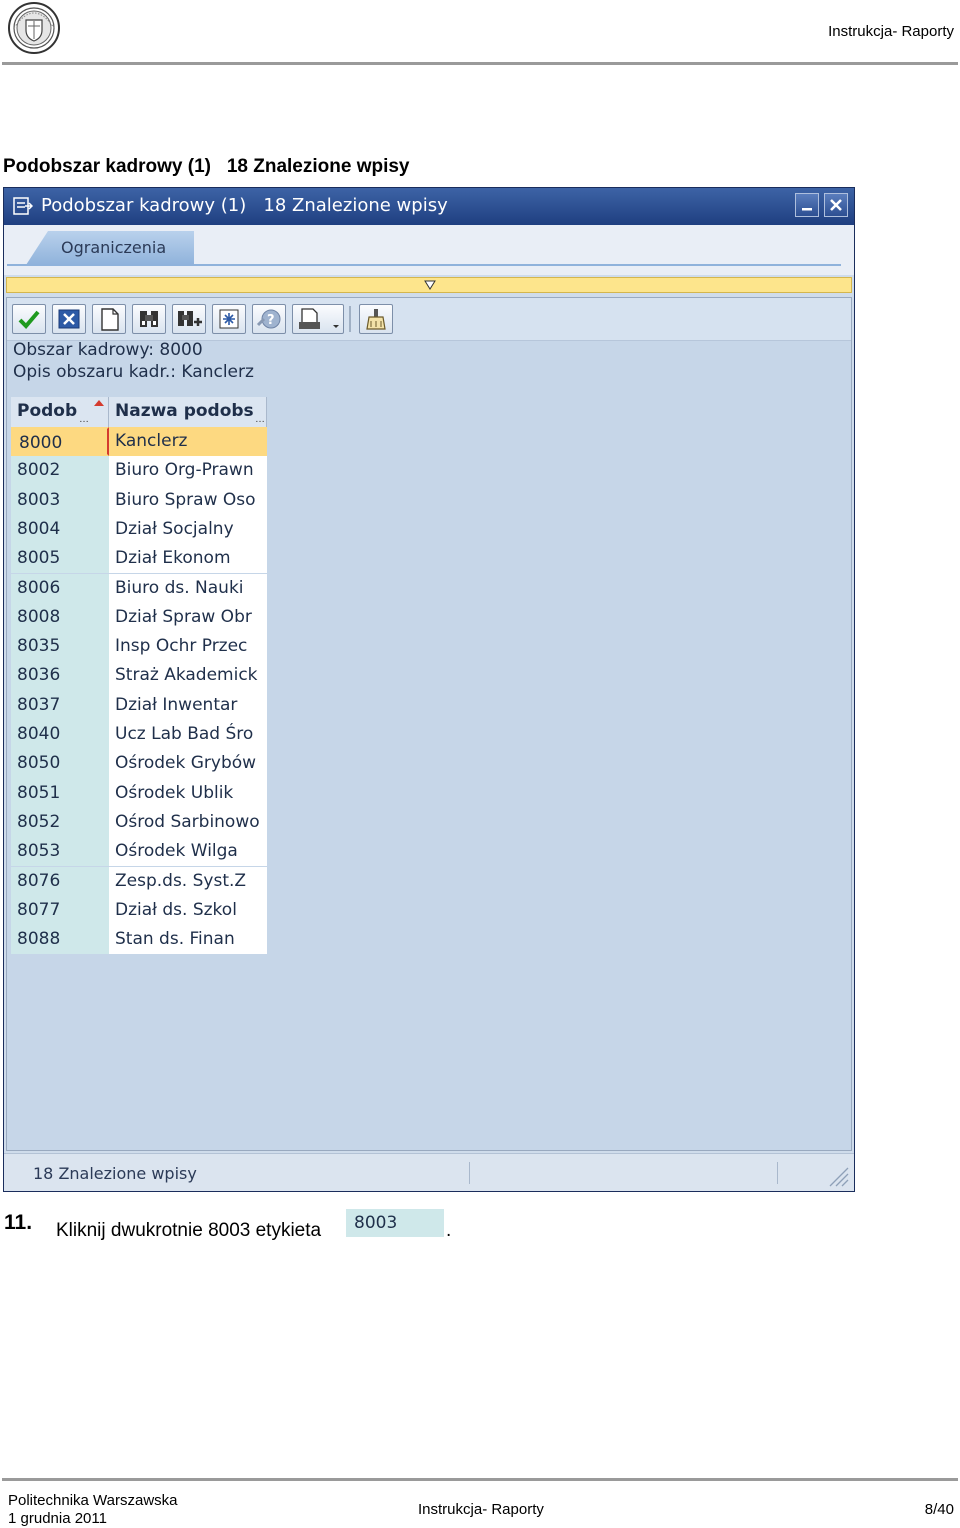 This screenshot has width=960, height=1528. Describe the element at coordinates (69, 319) in the screenshot. I see `cancel-button` at that location.